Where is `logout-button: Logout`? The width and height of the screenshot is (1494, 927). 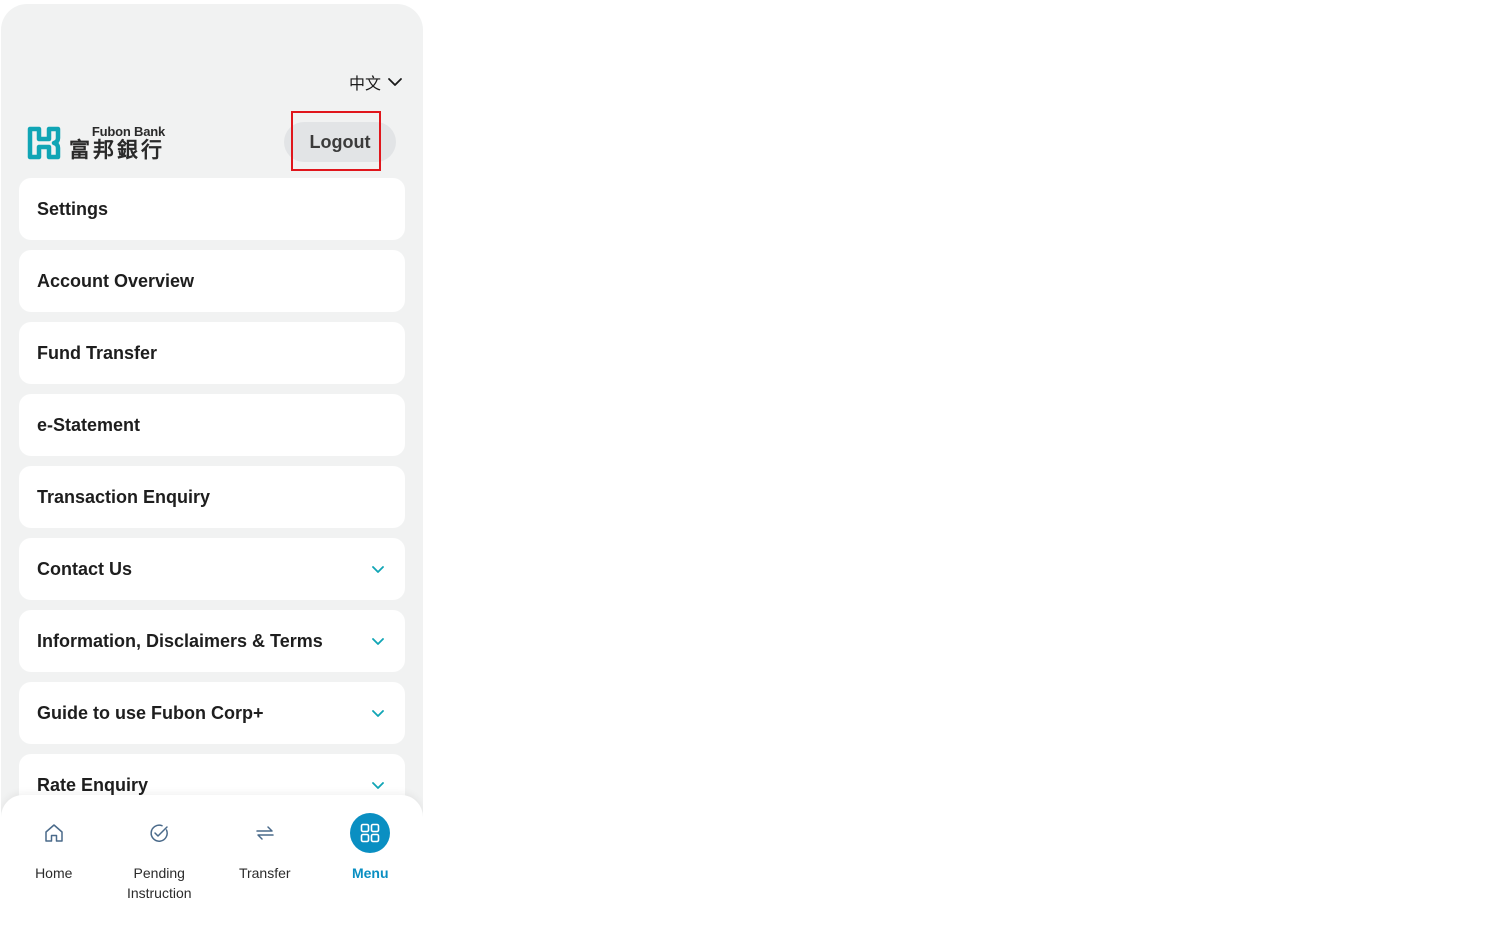
logout-button: Logout is located at coordinates (340, 142).